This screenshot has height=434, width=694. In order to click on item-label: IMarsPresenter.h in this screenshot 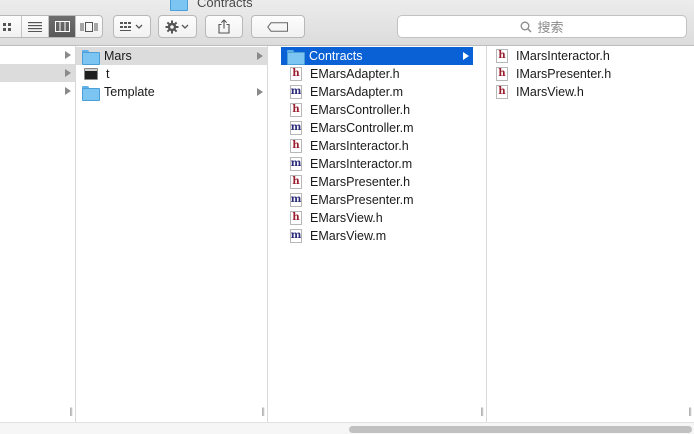, I will do `click(564, 74)`.